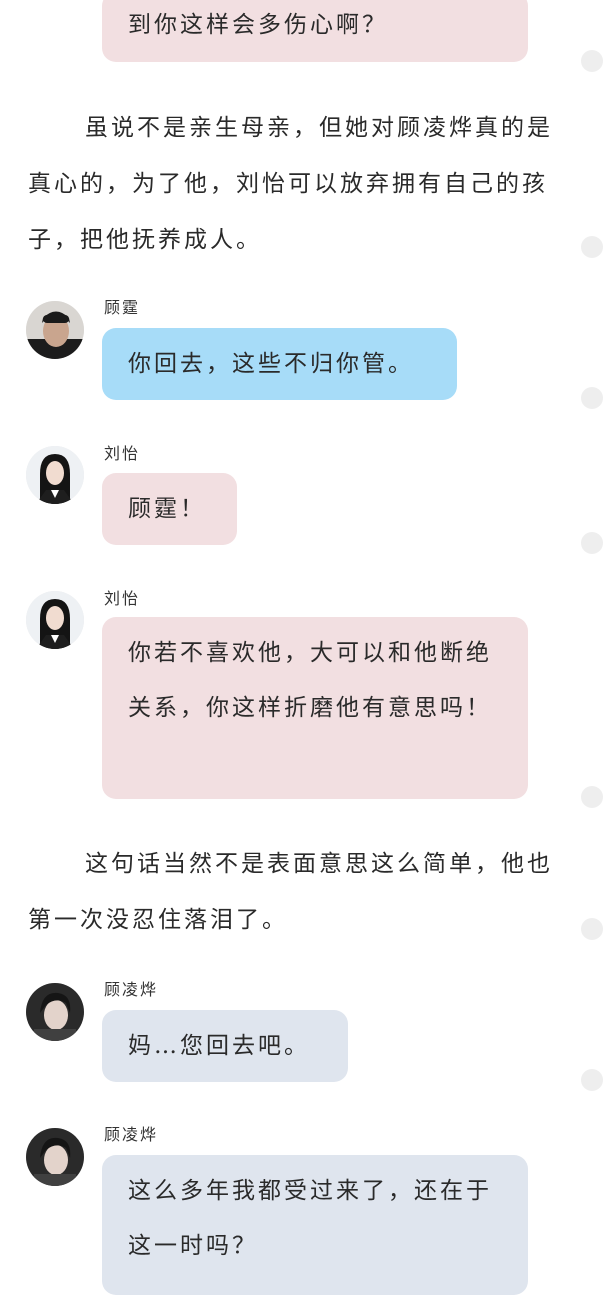 Image resolution: width=615 pixels, height=1295 pixels. Describe the element at coordinates (167, 509) in the screenshot. I see `message-text: 顾霆！` at that location.